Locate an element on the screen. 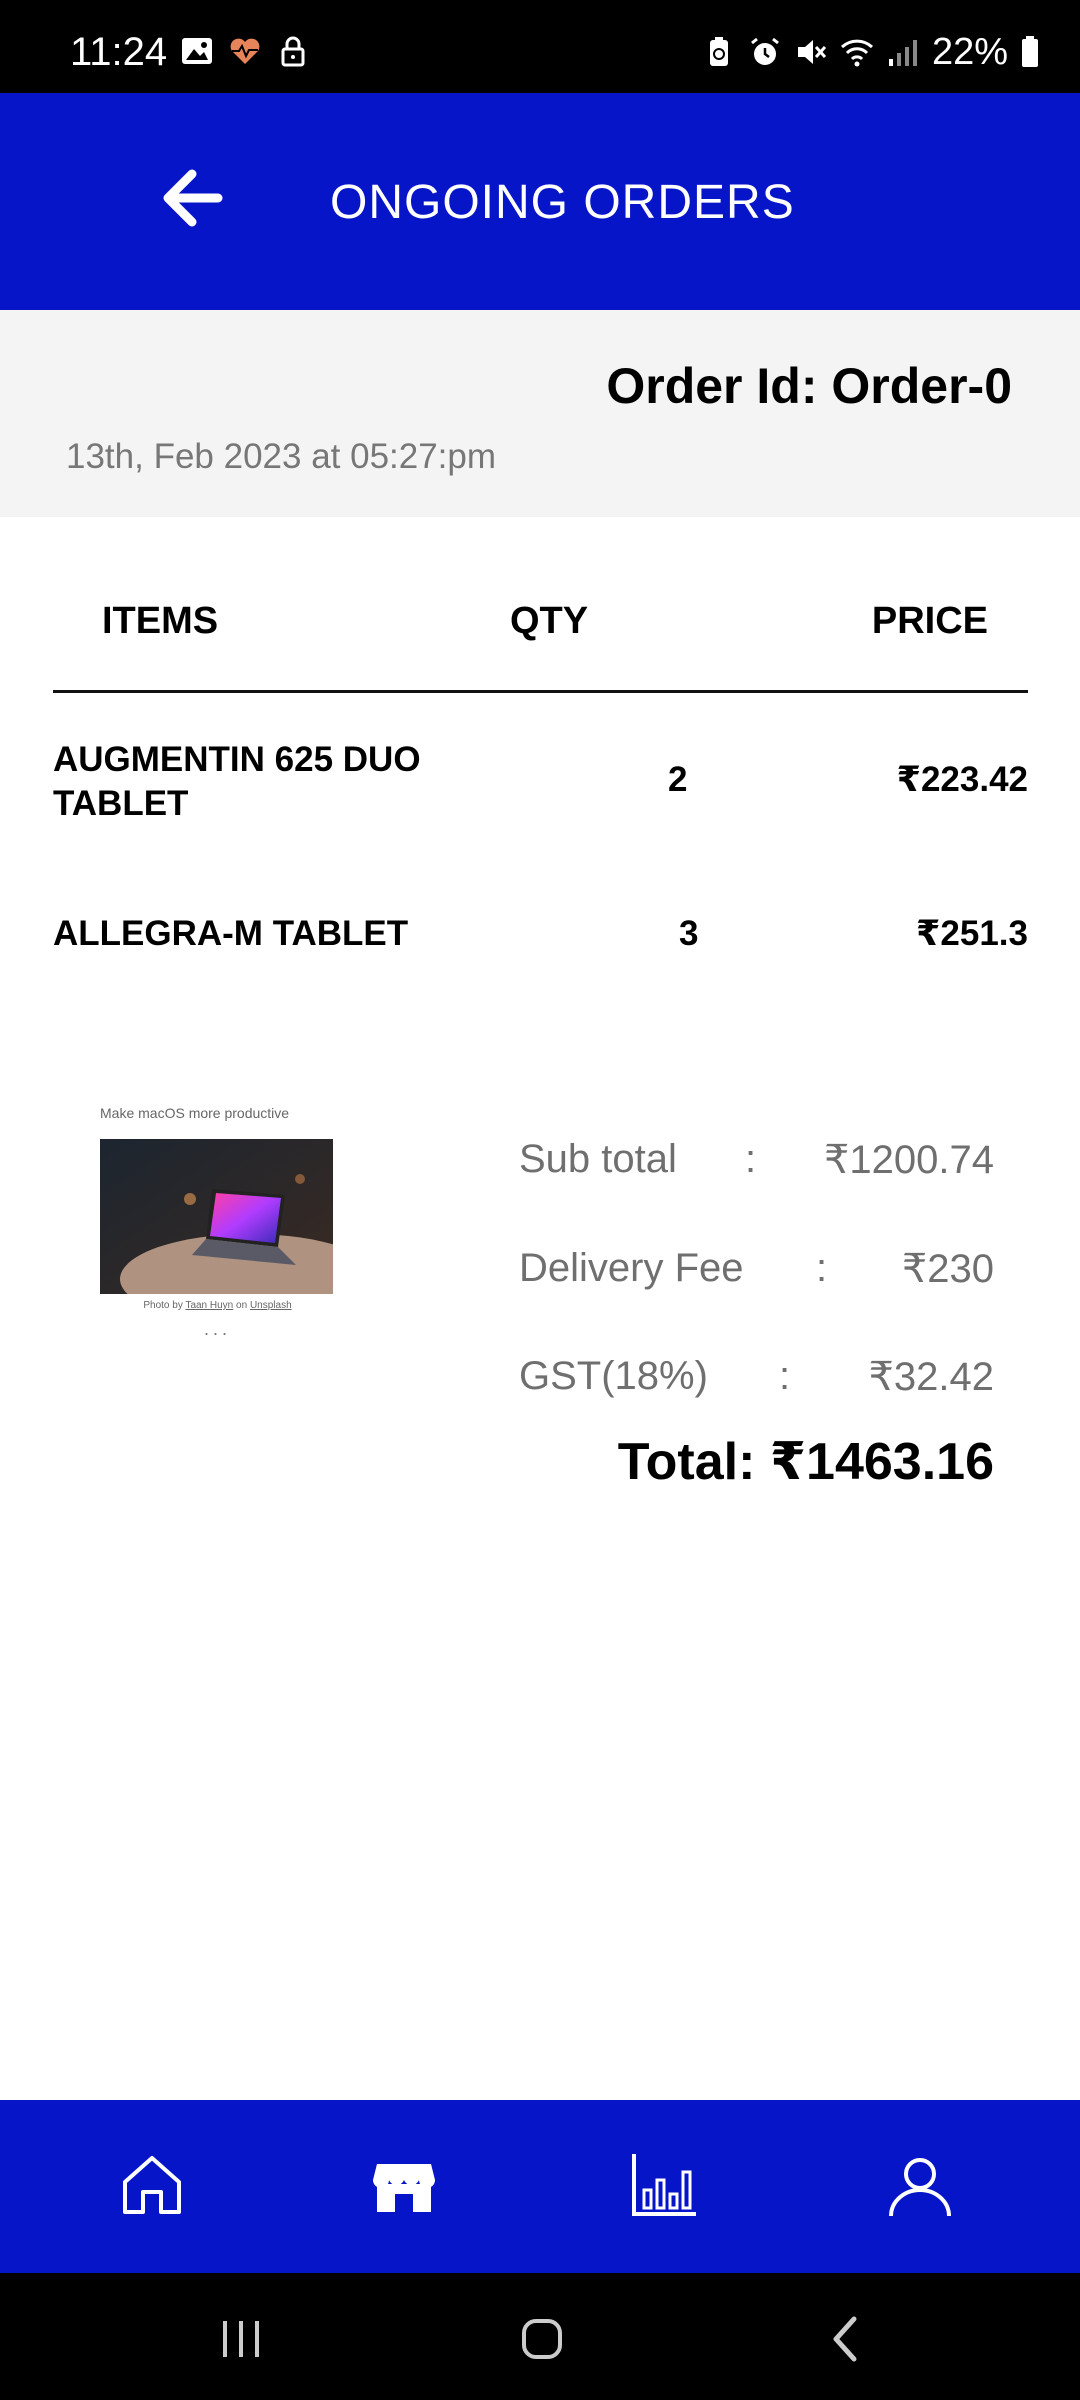 The image size is (1080, 2400). subtotal-label: Sub total is located at coordinates (598, 1159).